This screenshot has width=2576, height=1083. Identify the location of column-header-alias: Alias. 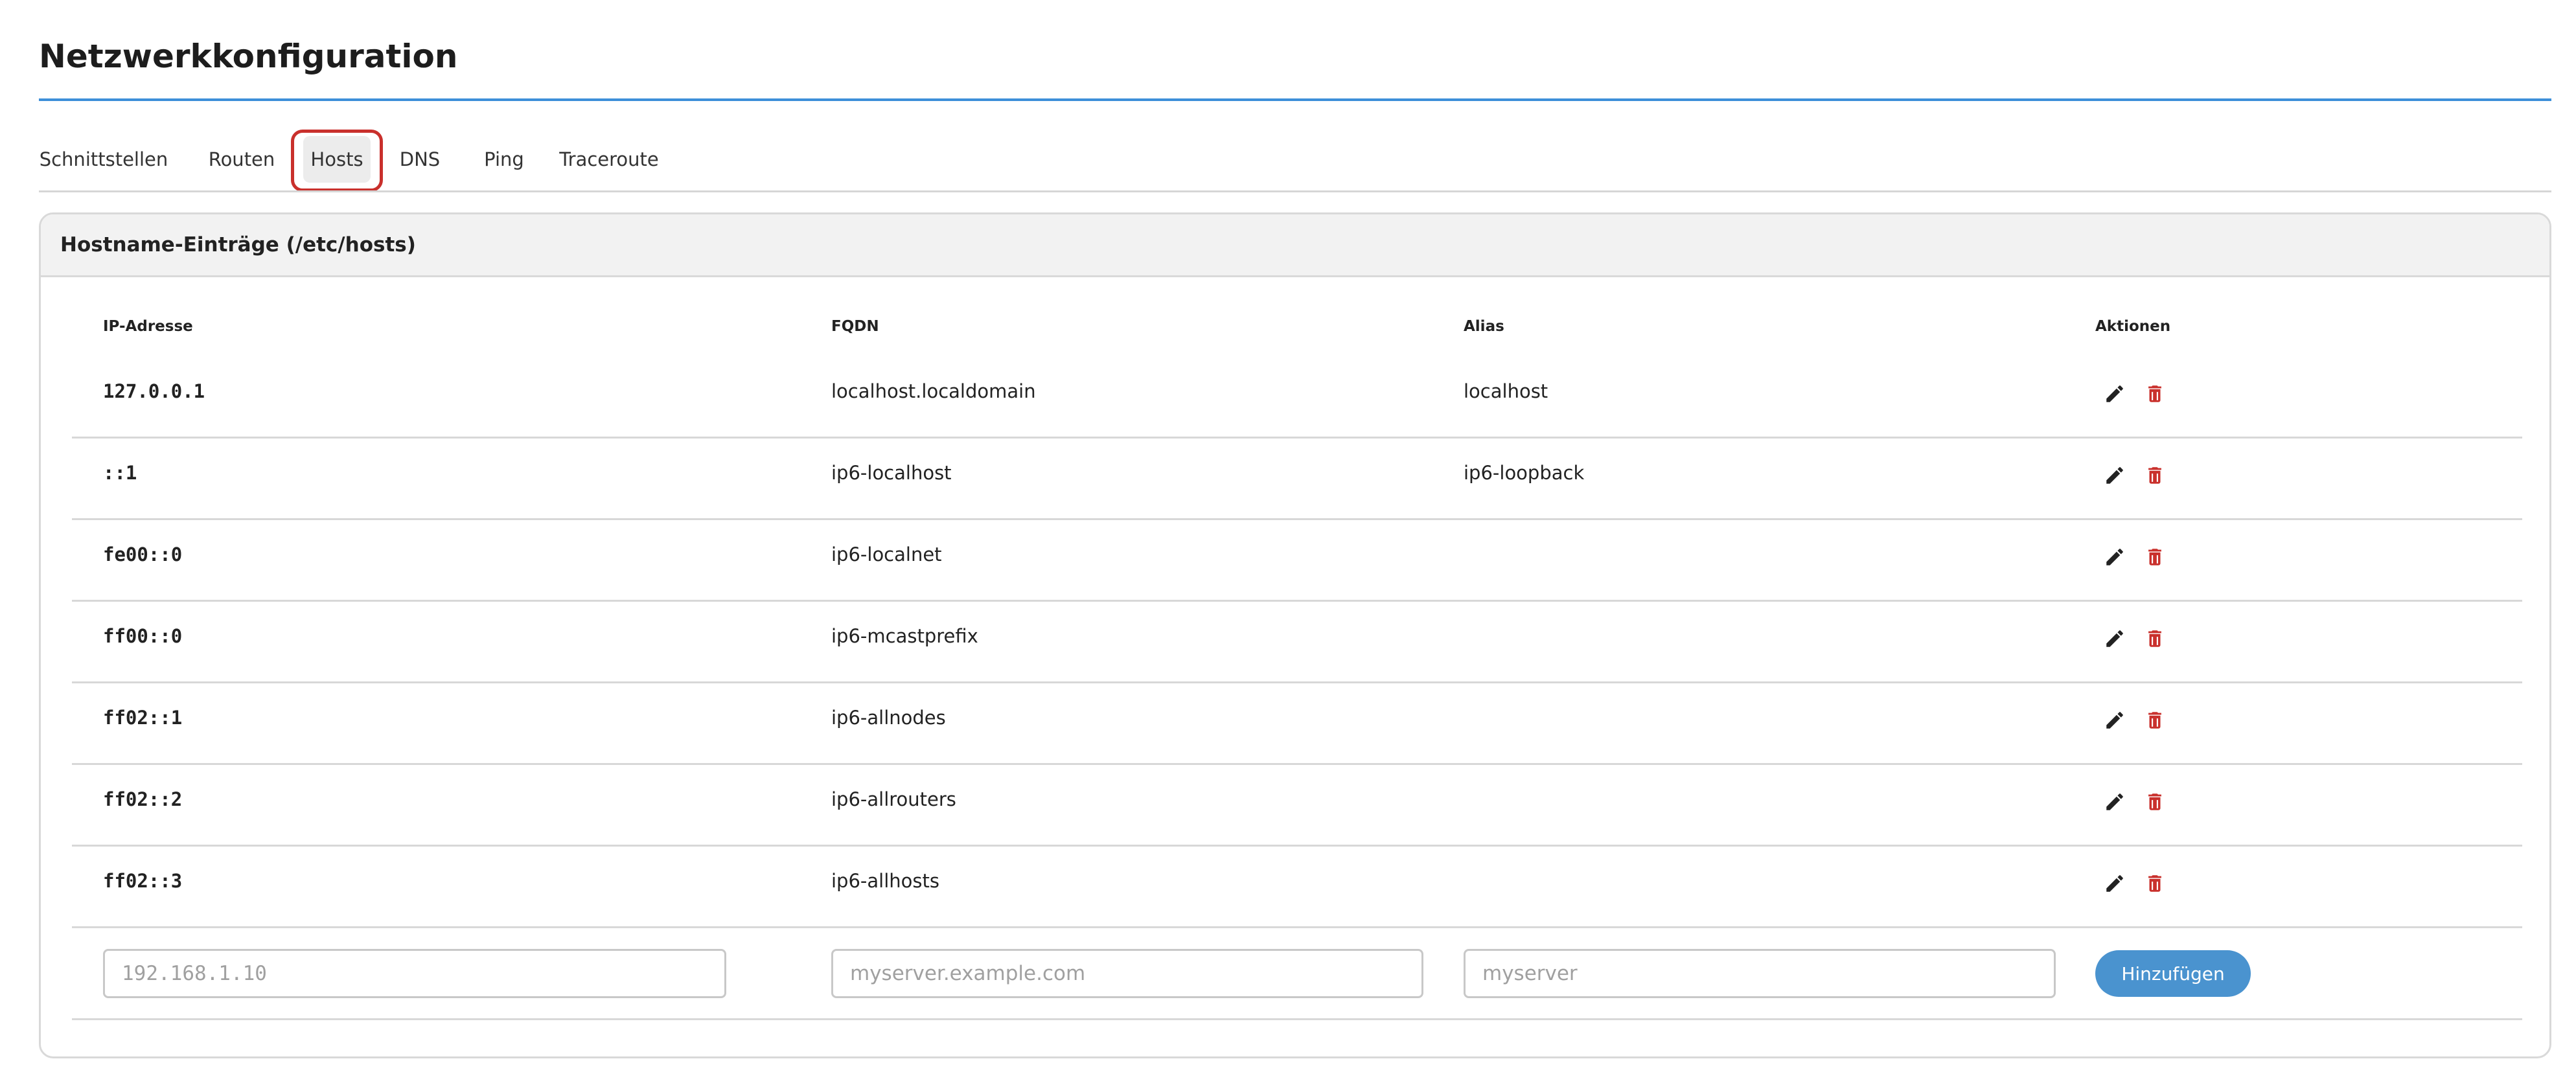
(1484, 326).